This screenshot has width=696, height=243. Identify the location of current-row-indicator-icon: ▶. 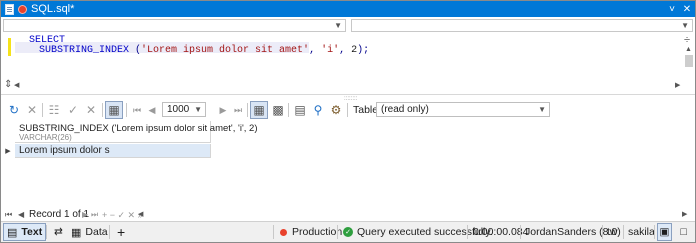
(8, 151).